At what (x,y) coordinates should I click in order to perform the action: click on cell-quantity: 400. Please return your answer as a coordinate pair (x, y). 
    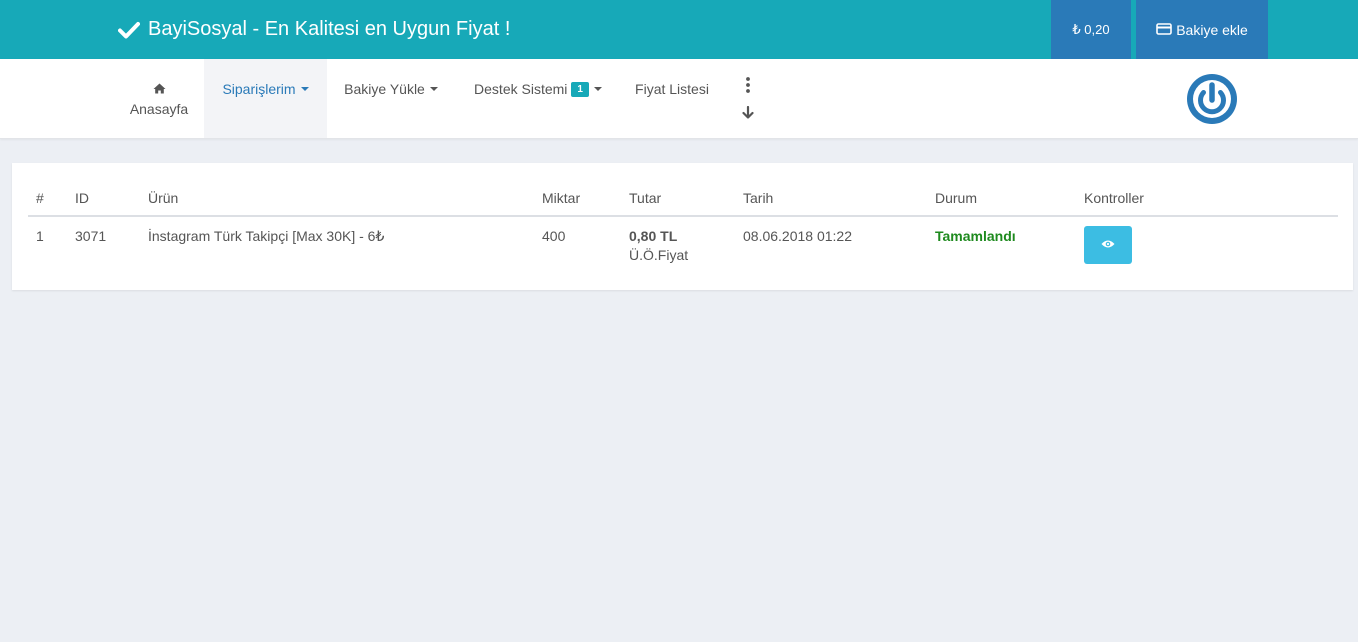
    Looking at the image, I should click on (554, 236).